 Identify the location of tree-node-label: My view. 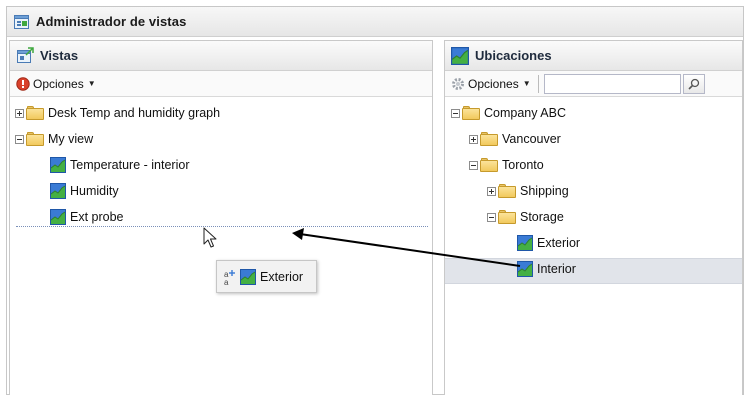
(71, 139).